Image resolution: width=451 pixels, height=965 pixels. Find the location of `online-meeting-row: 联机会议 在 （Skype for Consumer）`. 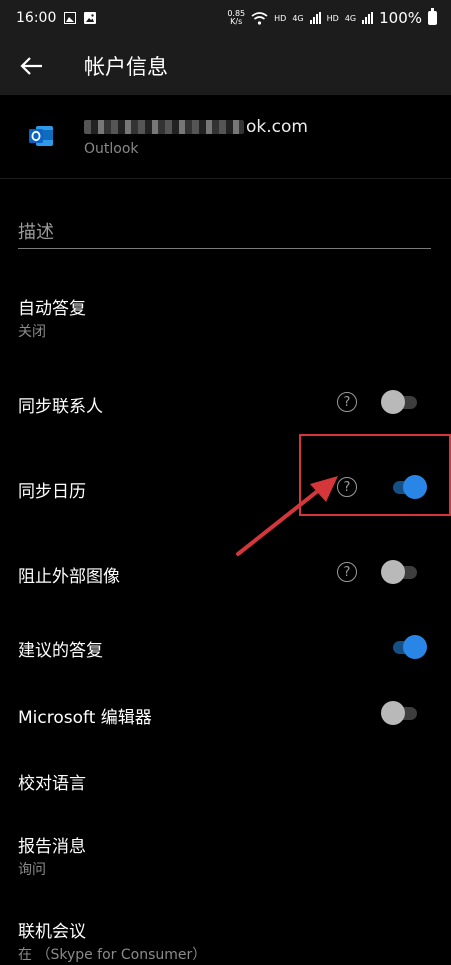

online-meeting-row: 联机会议 在 （Skype for Consumer） is located at coordinates (225, 939).